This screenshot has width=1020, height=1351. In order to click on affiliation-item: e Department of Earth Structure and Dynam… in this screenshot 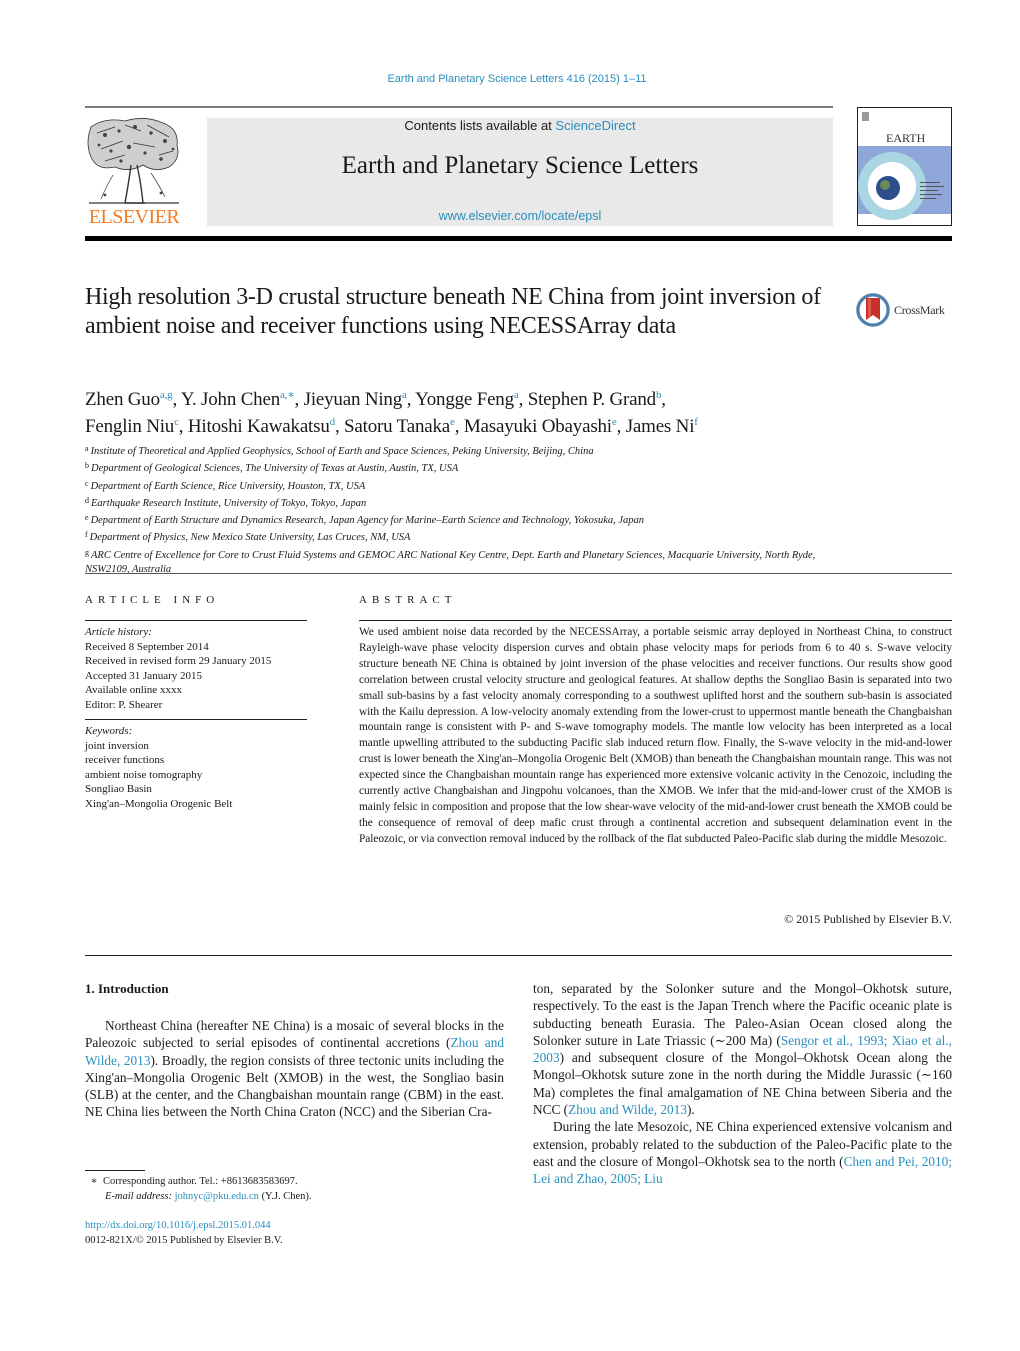, I will do `click(465, 519)`.